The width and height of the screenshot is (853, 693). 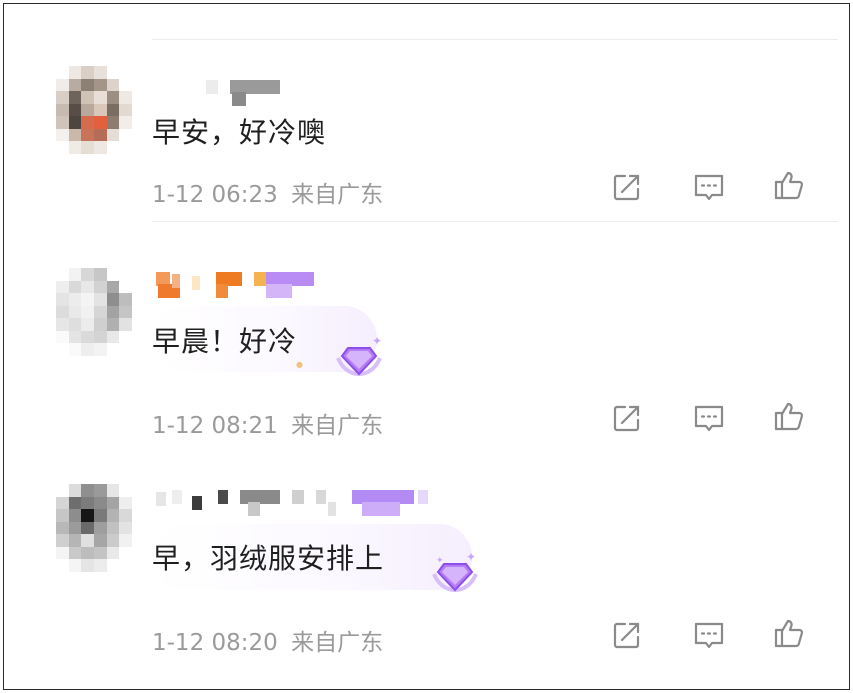 What do you see at coordinates (215, 195) in the screenshot?
I see `comment-time: 1-12 06:23` at bounding box center [215, 195].